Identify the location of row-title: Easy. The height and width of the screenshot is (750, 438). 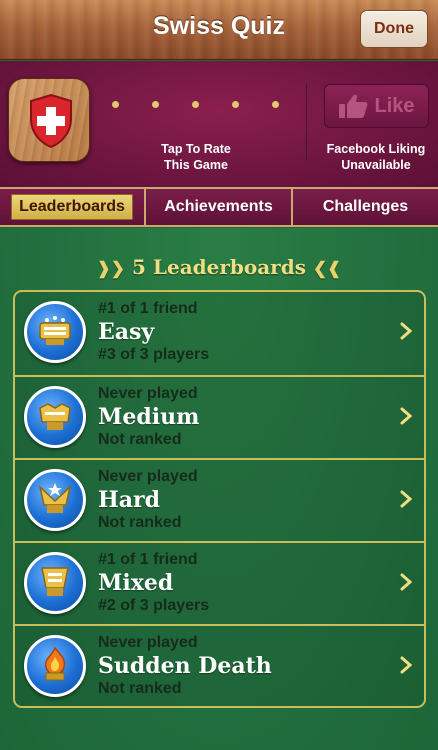
(126, 332).